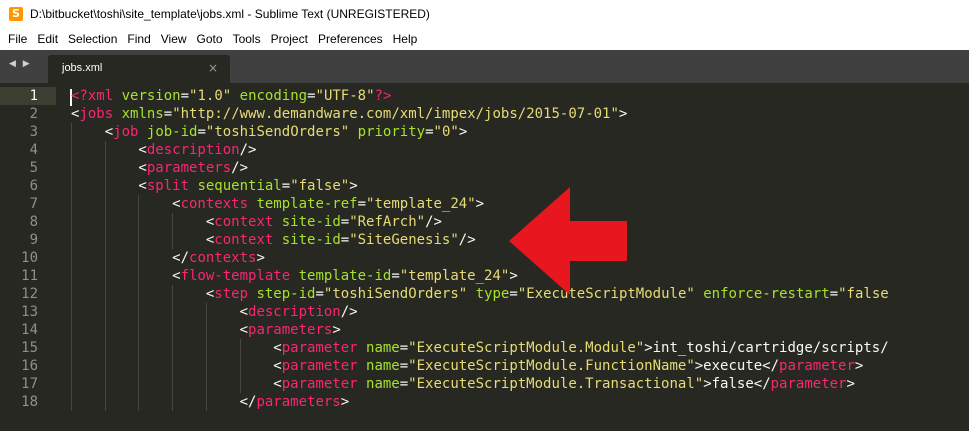  What do you see at coordinates (484, 66) in the screenshot?
I see `tab-bar: ◀ ▶ jobs.xml ×` at bounding box center [484, 66].